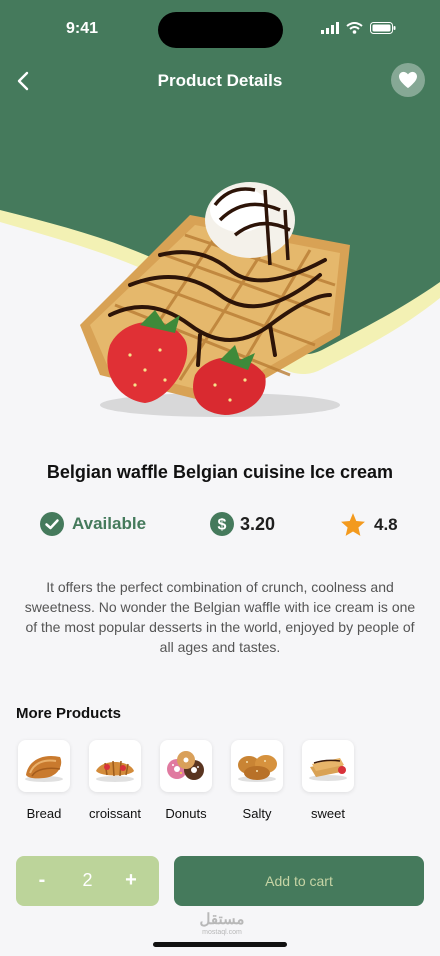 The width and height of the screenshot is (440, 956). What do you see at coordinates (383, 28) in the screenshot?
I see `battery-icon` at bounding box center [383, 28].